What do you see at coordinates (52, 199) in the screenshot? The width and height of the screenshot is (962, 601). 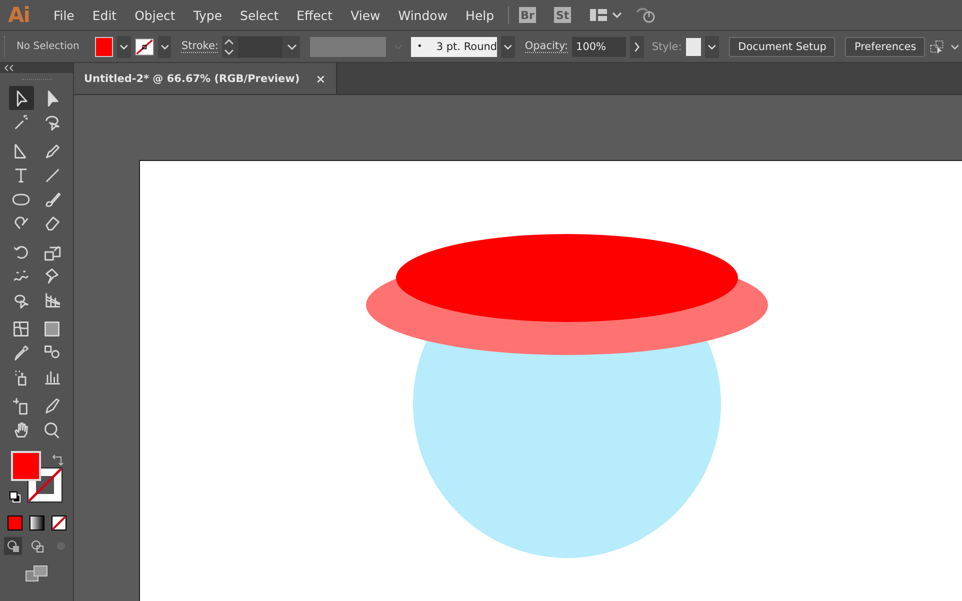 I see `brush-icon` at bounding box center [52, 199].